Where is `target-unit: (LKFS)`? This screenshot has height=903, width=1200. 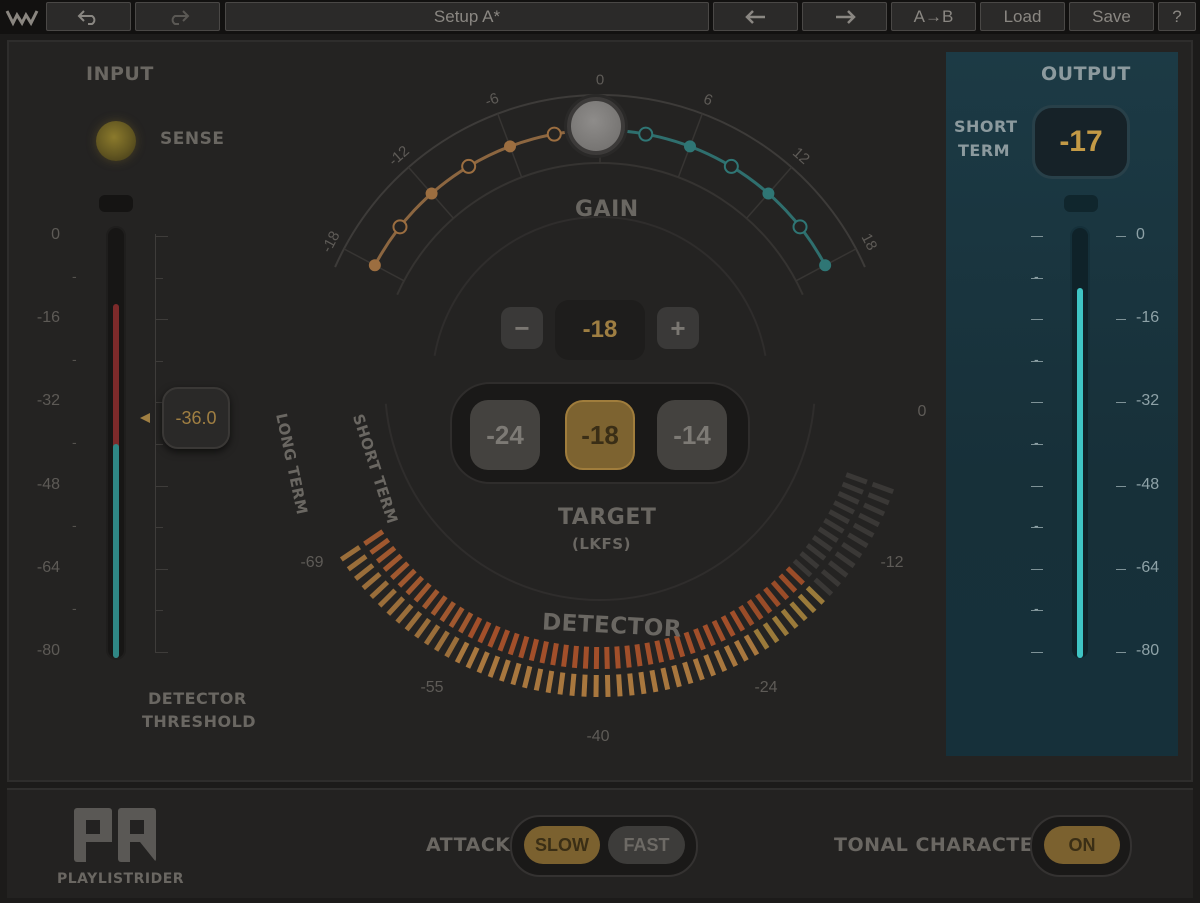
target-unit: (LKFS) is located at coordinates (601, 544).